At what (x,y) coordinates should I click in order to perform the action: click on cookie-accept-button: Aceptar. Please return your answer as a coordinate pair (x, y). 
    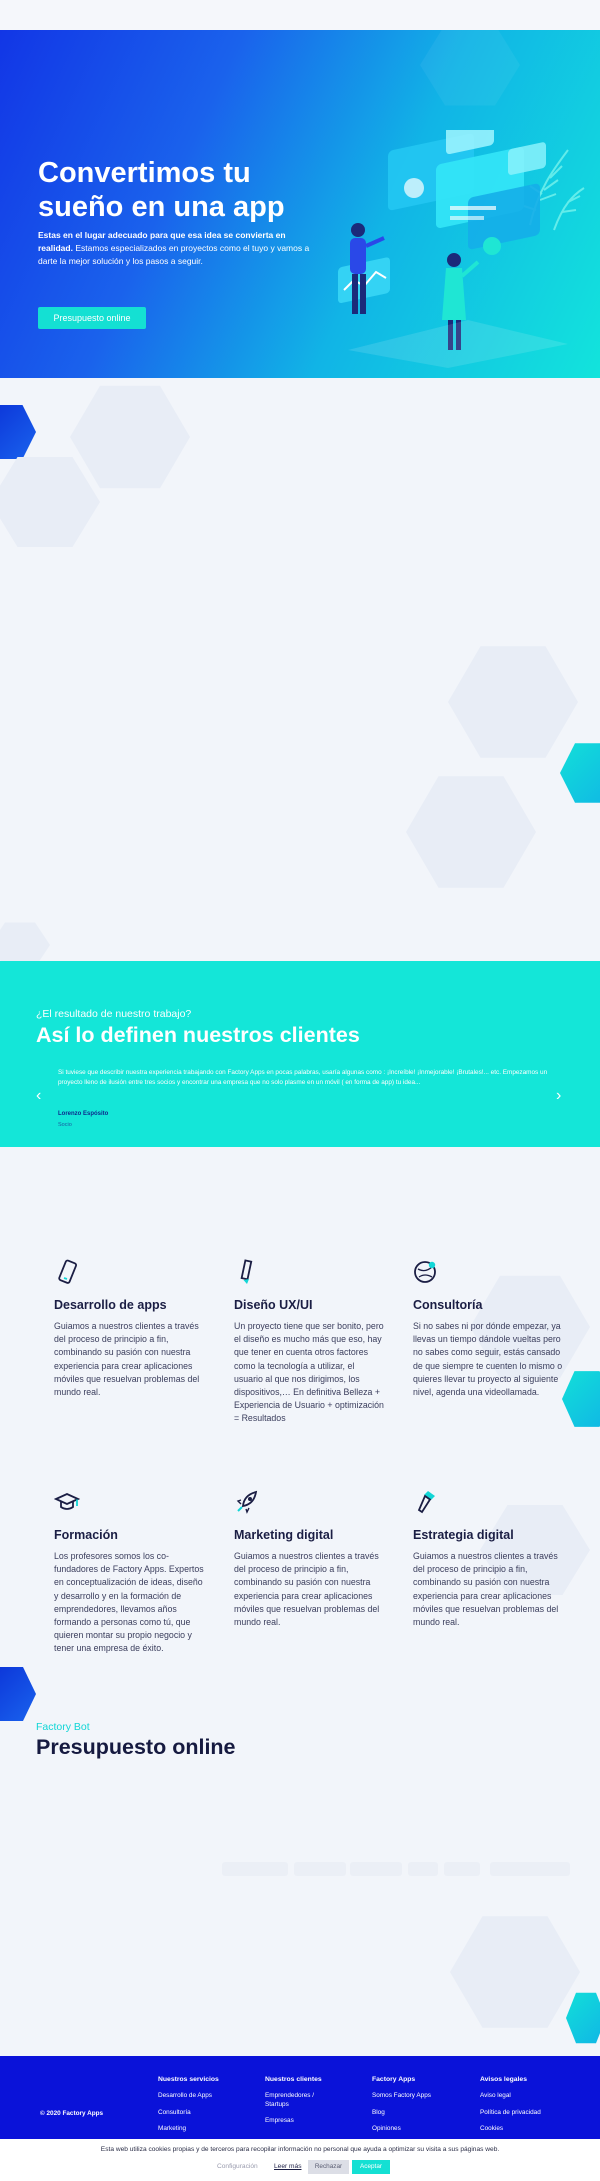
    Looking at the image, I should click on (371, 2167).